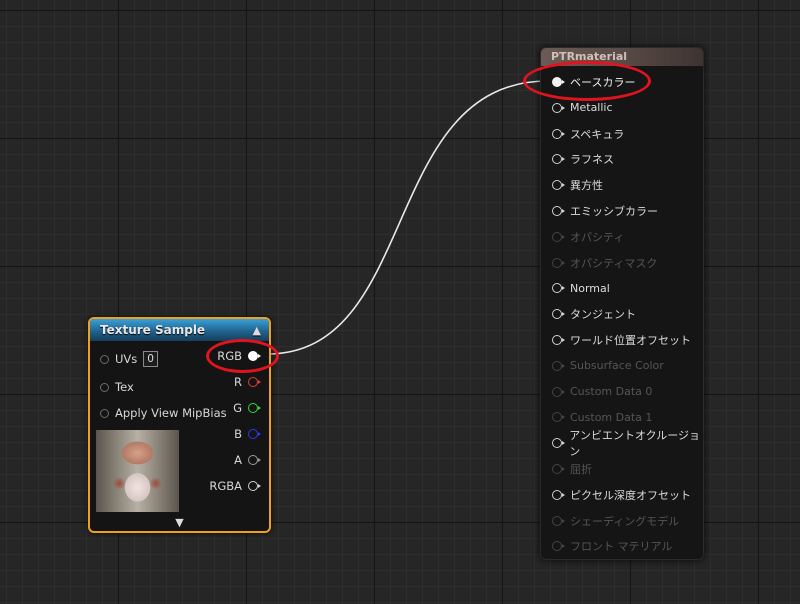 This screenshot has width=800, height=604. I want to click on material-input-pin: アンビエントオクルージョン, so click(627, 443).